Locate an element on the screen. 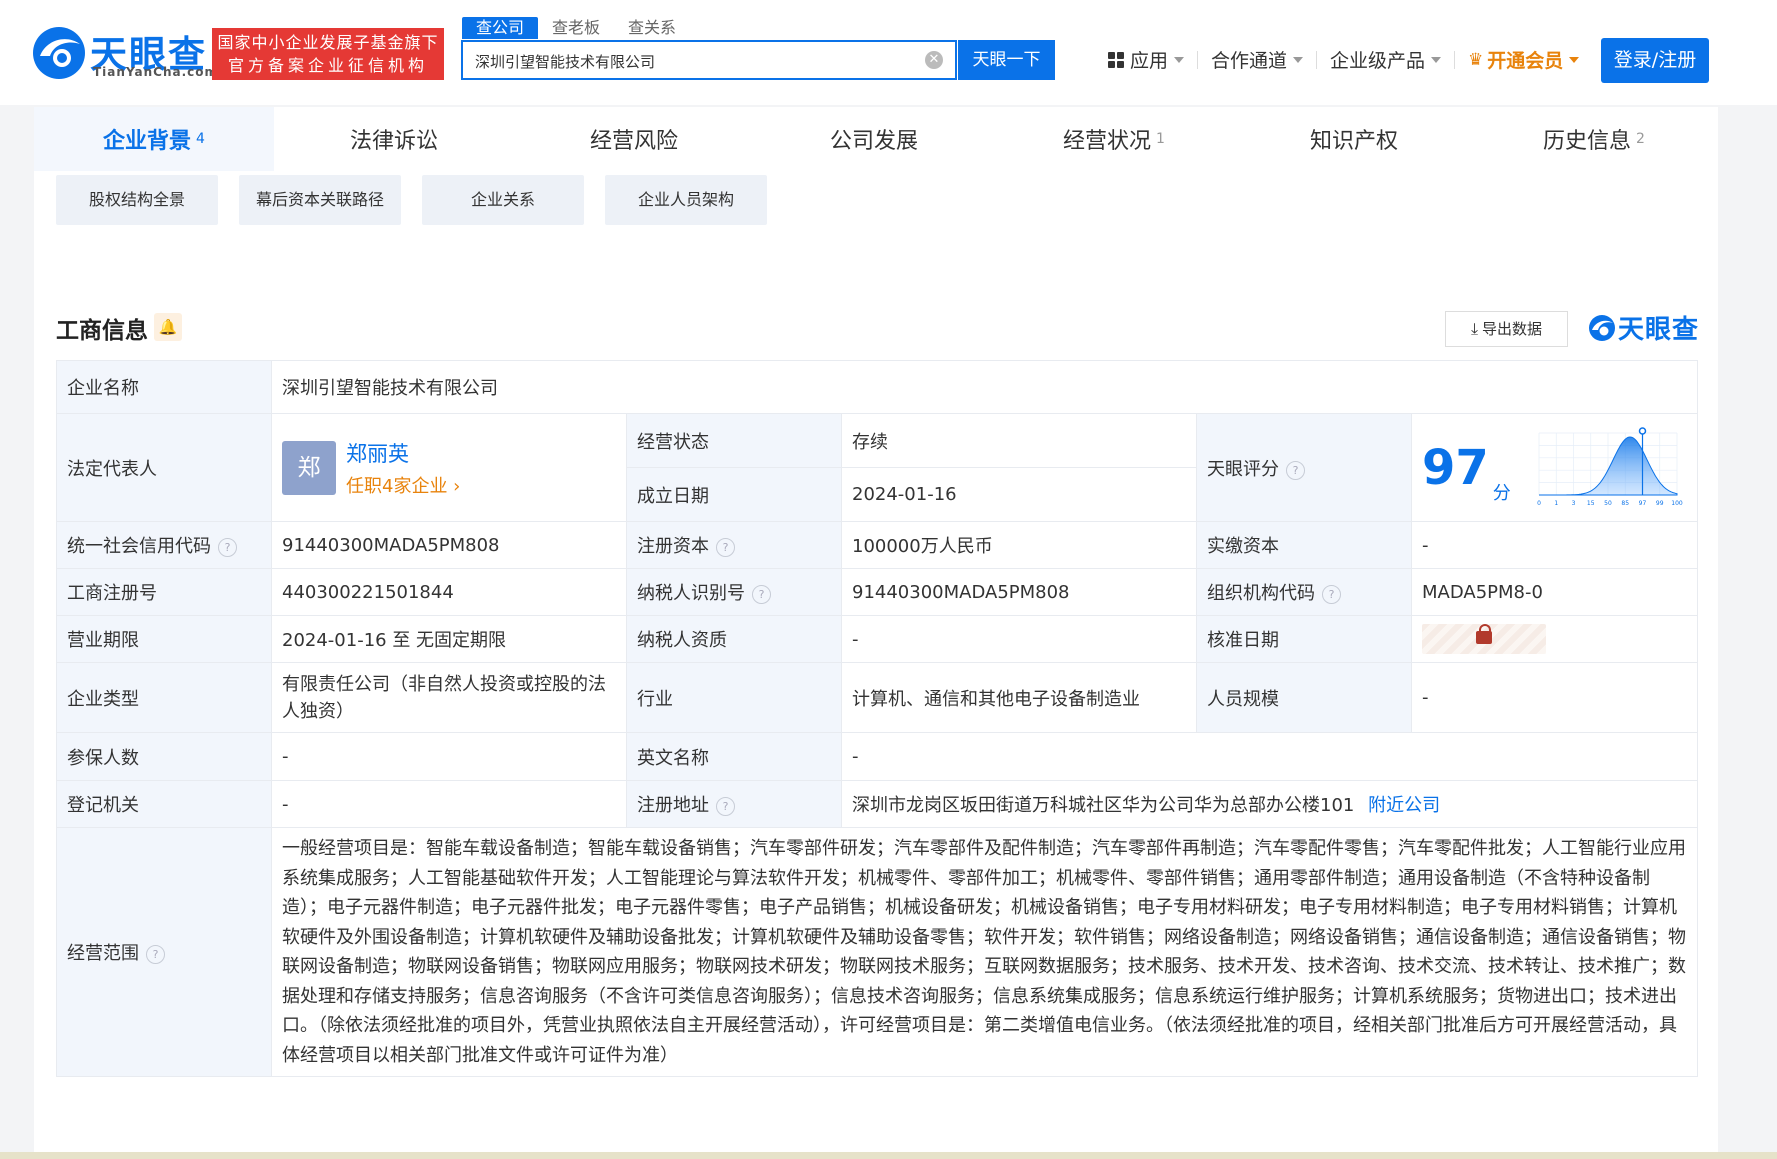 This screenshot has width=1777, height=1159. reg-capital-label-text: 注册资本 is located at coordinates (673, 546).